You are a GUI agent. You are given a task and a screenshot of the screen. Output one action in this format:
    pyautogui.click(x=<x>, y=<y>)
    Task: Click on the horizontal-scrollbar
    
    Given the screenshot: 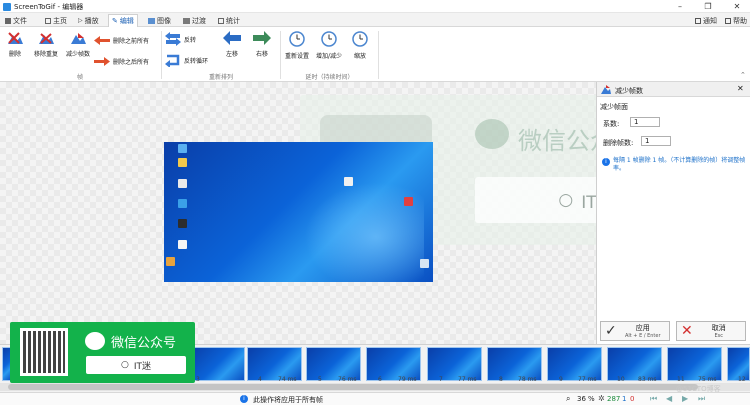 What is the action you would take?
    pyautogui.click(x=375, y=387)
    